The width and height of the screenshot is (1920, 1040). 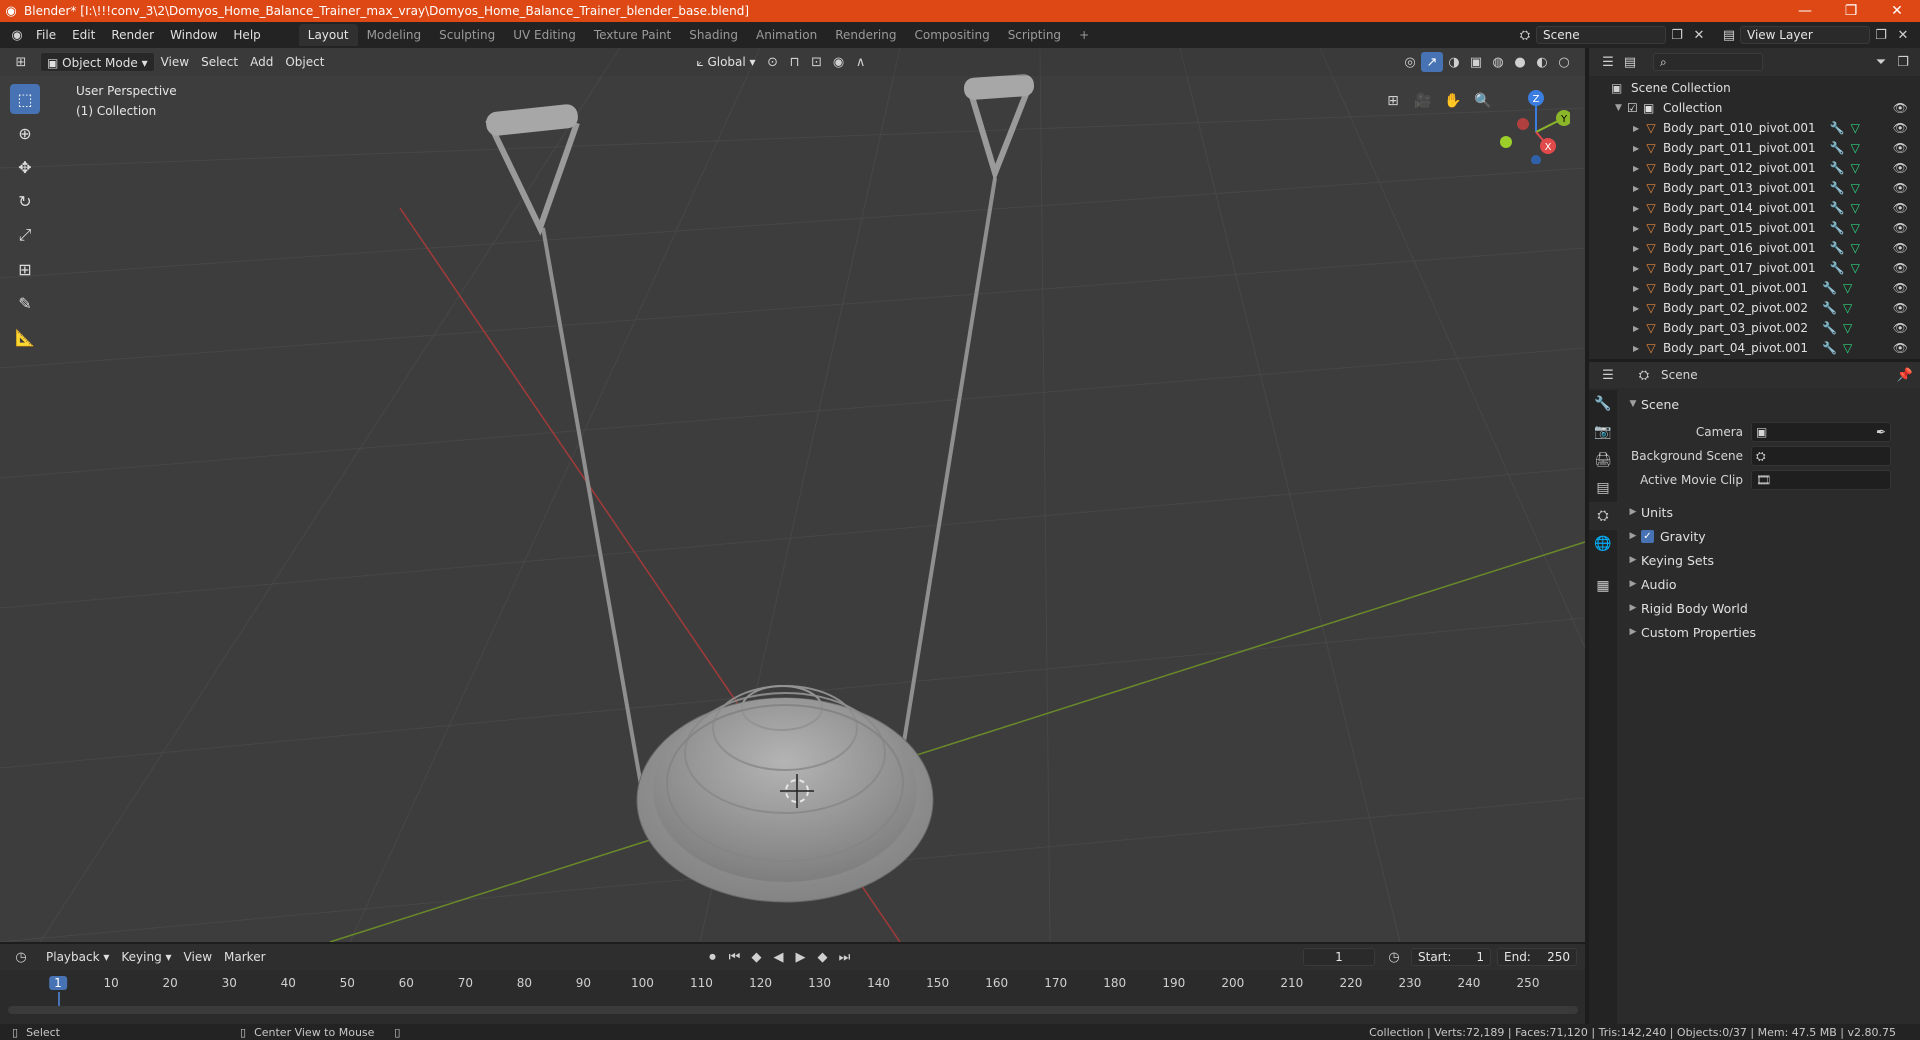 What do you see at coordinates (823, 957) in the screenshot?
I see `next-keyframe-icon: ◆` at bounding box center [823, 957].